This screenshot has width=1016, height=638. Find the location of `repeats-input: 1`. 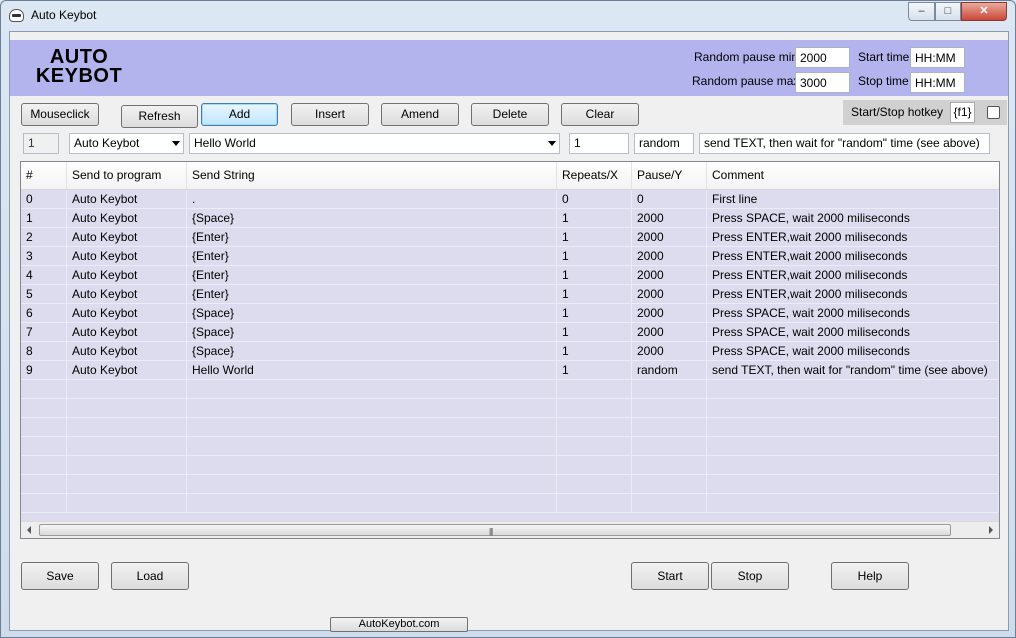

repeats-input: 1 is located at coordinates (599, 143).